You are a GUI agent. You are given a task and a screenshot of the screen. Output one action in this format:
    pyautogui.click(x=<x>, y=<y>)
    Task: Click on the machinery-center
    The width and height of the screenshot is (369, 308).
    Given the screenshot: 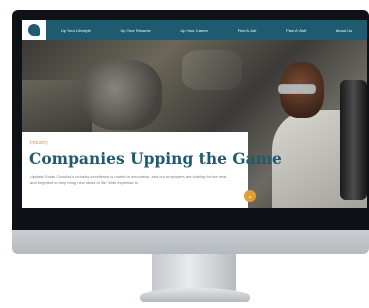 What is the action you would take?
    pyautogui.click(x=122, y=95)
    